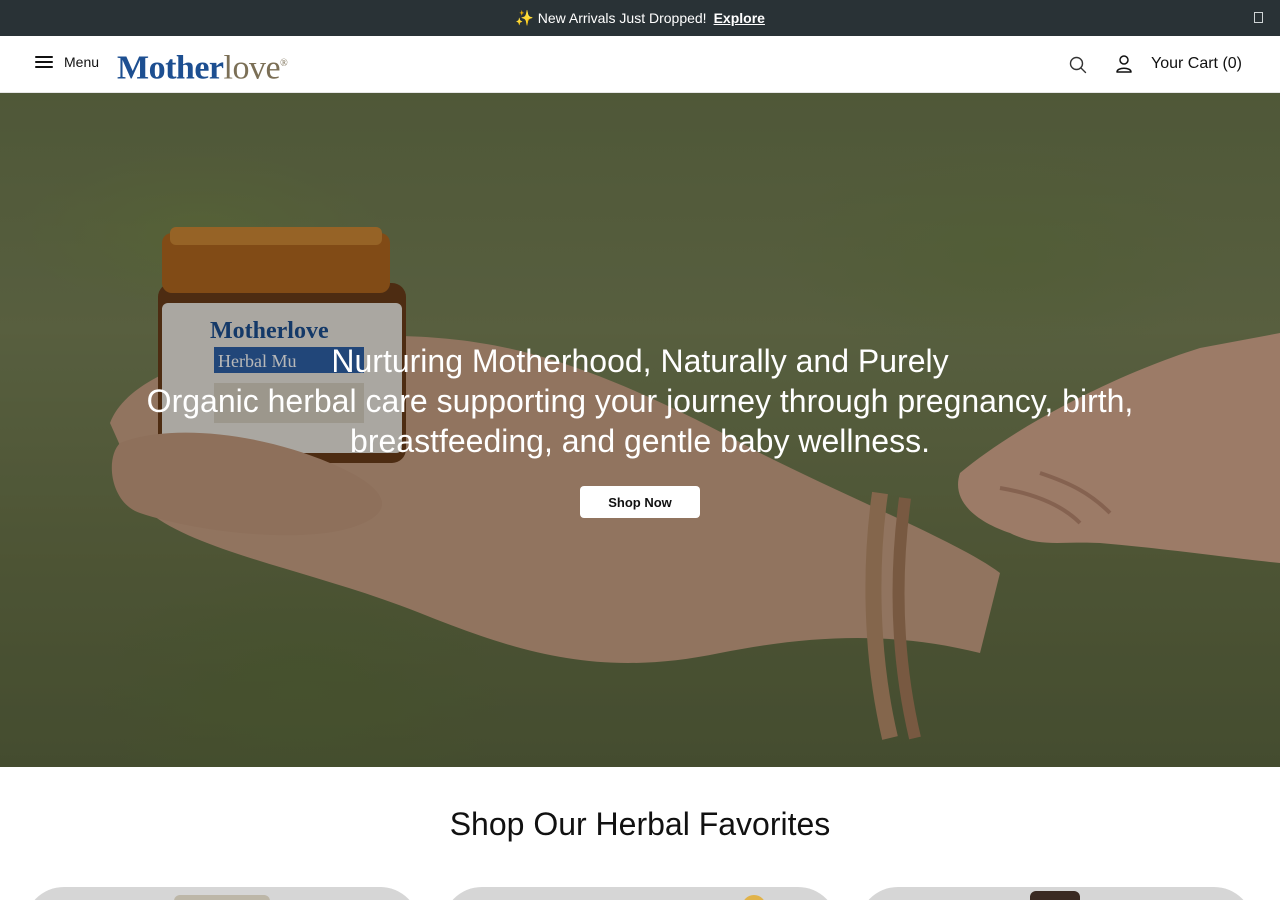 This screenshot has height=900, width=1280. I want to click on brand-logo: Motherlove®, so click(202, 66).